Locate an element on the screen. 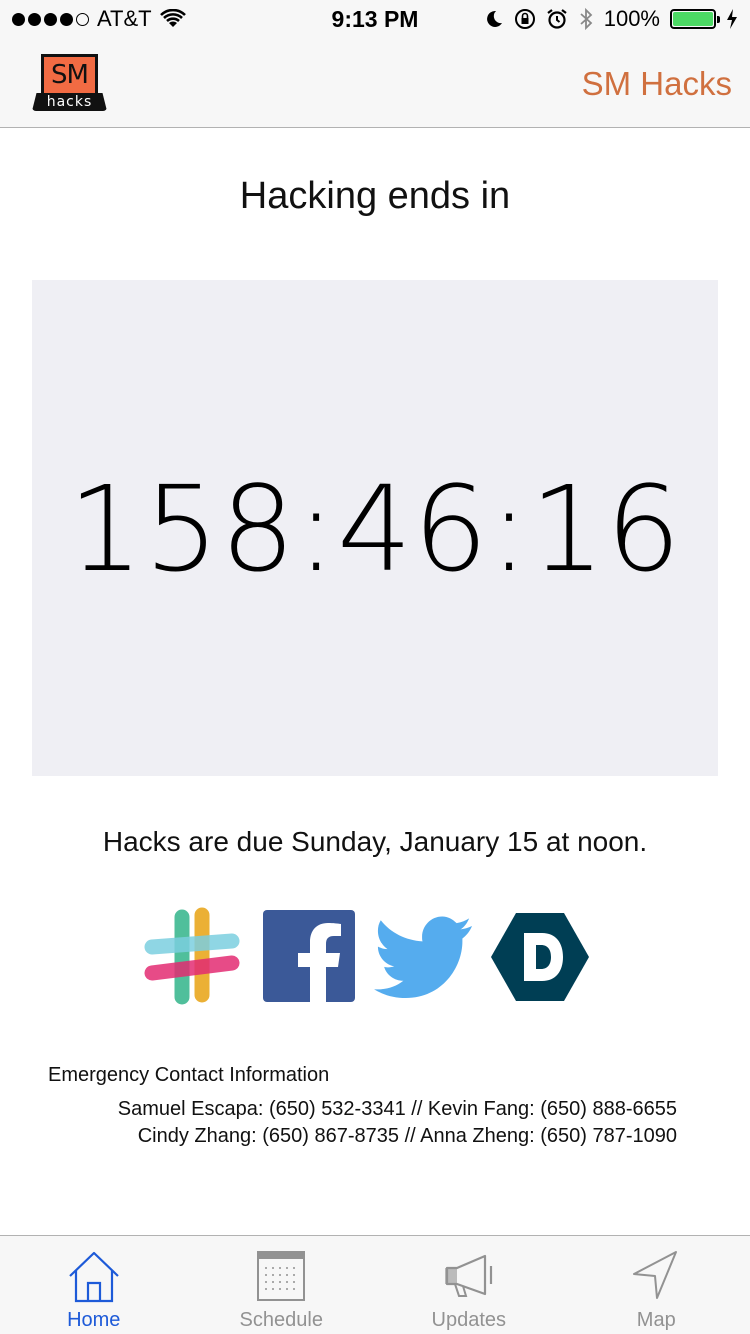  twitter-icon is located at coordinates (424, 957).